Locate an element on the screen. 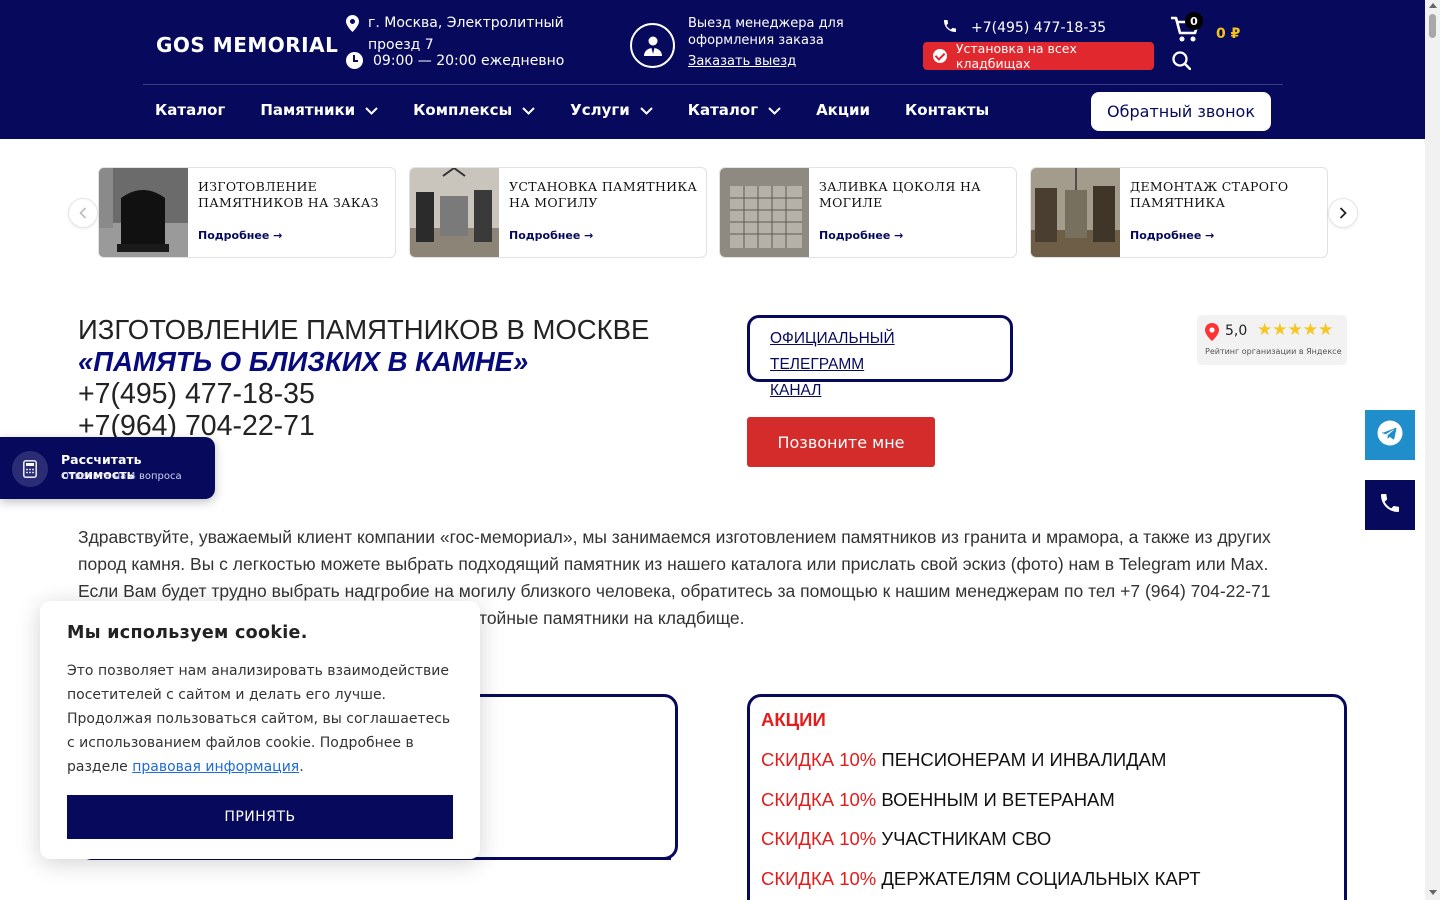 This screenshot has width=1440, height=900. call-me-button: Позвоните мне is located at coordinates (841, 442).